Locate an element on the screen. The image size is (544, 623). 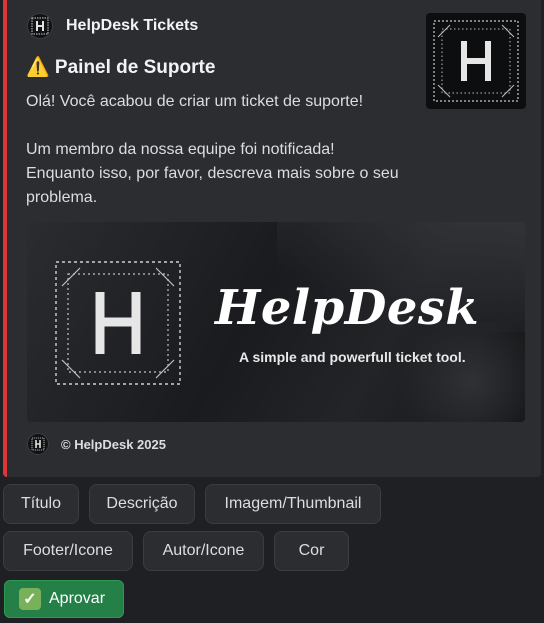
author-name: HelpDesk Tickets is located at coordinates (132, 26).